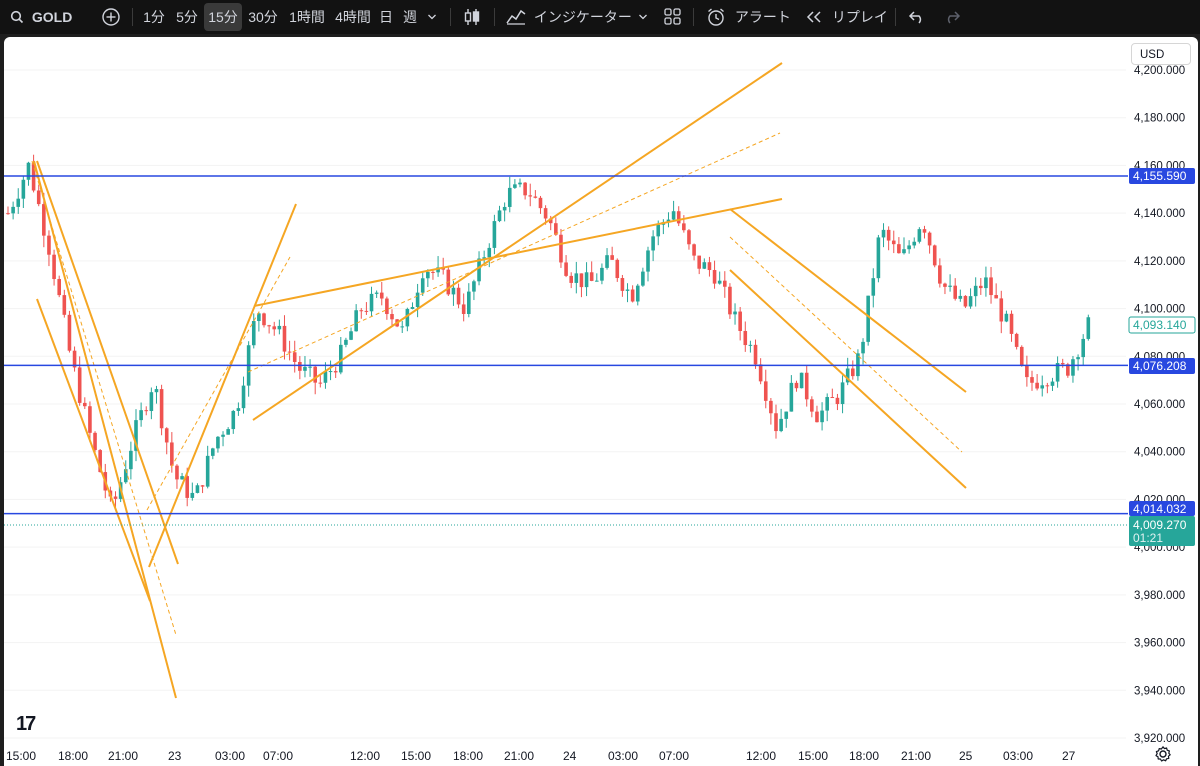  I want to click on gear-icon, so click(1163, 754).